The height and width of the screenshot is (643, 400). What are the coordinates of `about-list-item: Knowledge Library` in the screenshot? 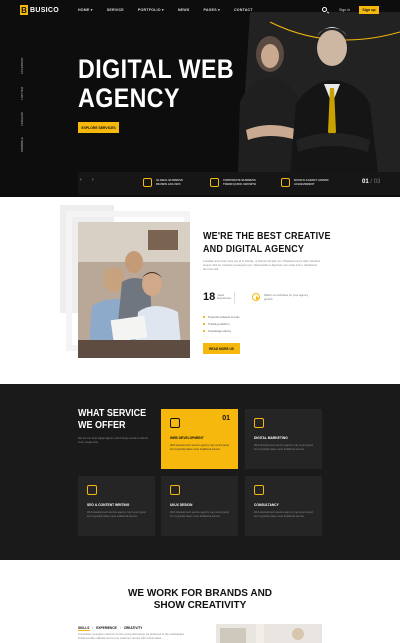 It's located at (221, 331).